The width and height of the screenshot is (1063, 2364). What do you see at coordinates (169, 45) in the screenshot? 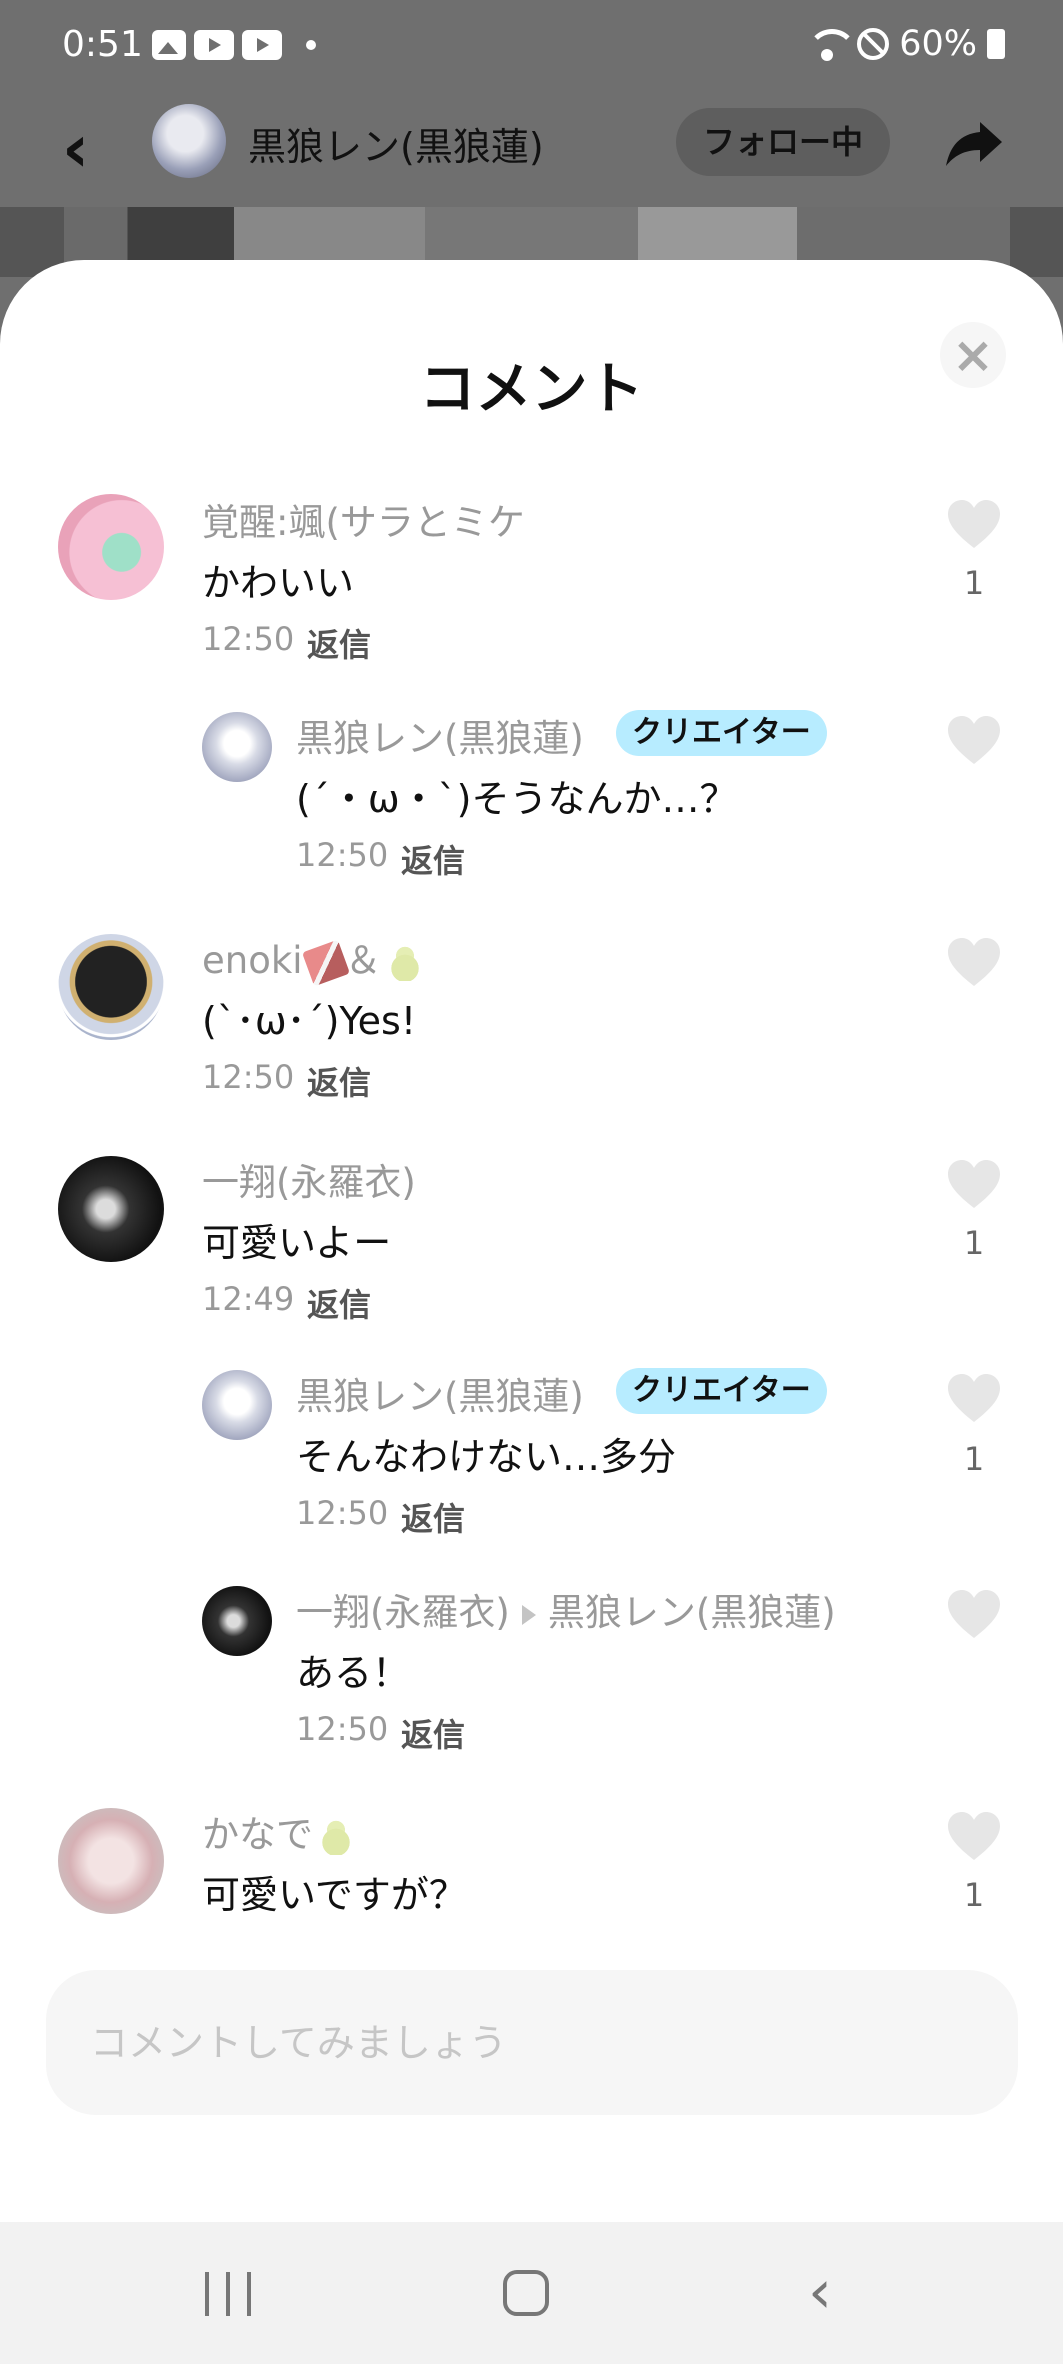
I see `gallery-icon` at bounding box center [169, 45].